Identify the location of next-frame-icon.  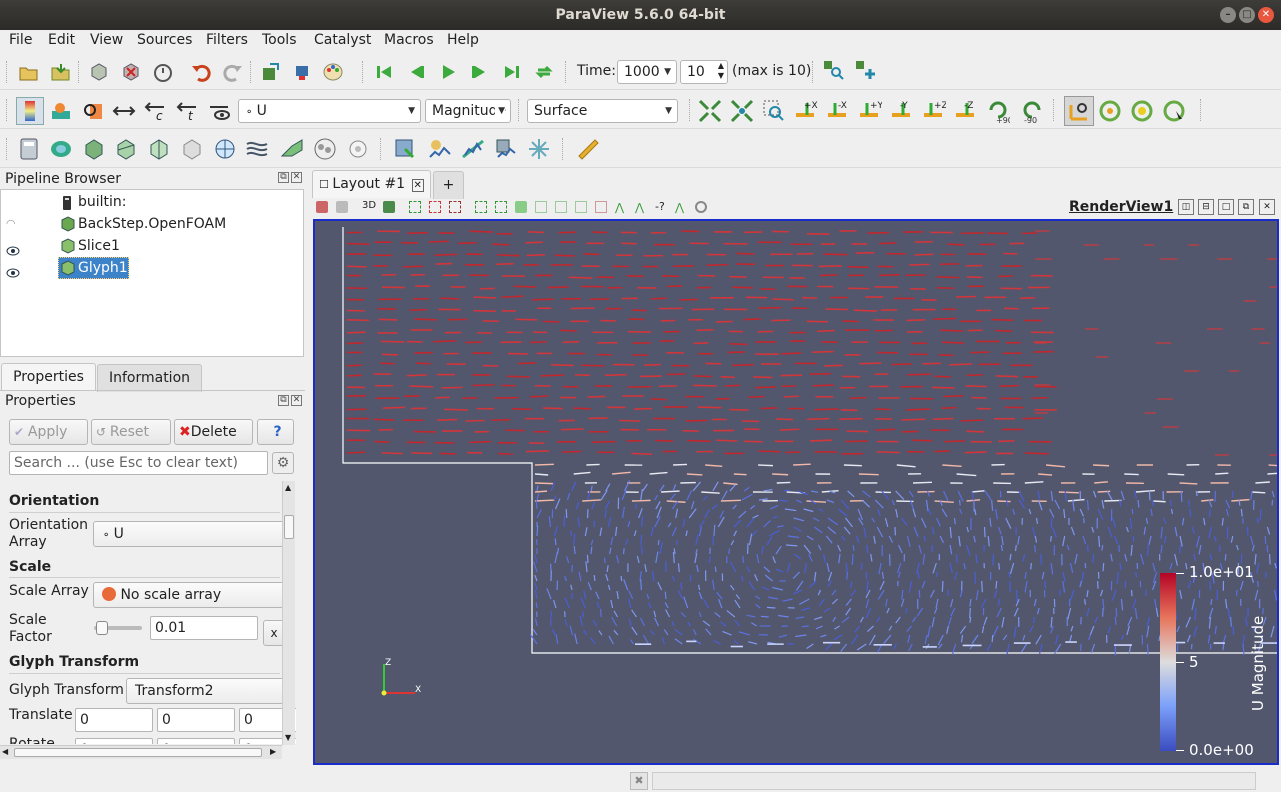
(480, 72).